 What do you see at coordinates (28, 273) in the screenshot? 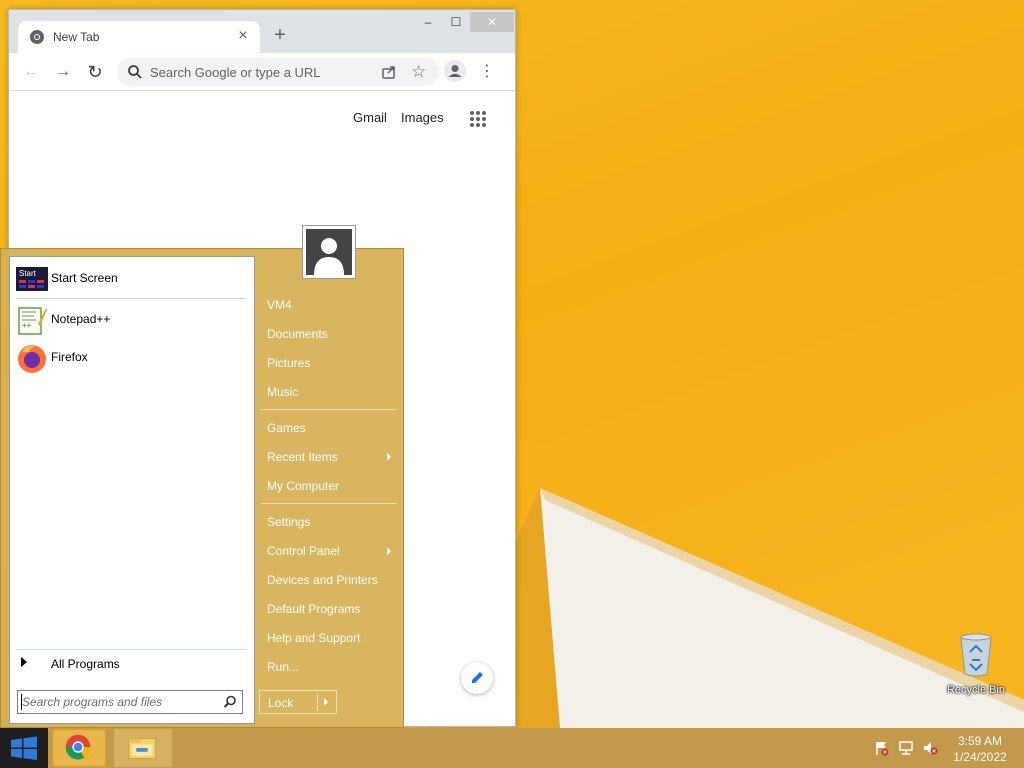
I see `svg-text: Start` at bounding box center [28, 273].